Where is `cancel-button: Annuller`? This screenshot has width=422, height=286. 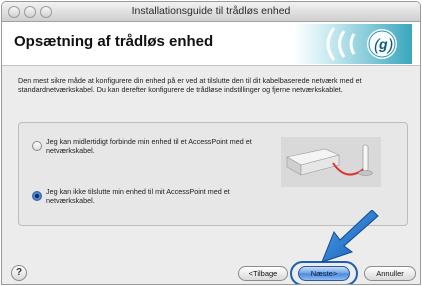
cancel-button: Annuller is located at coordinates (390, 273).